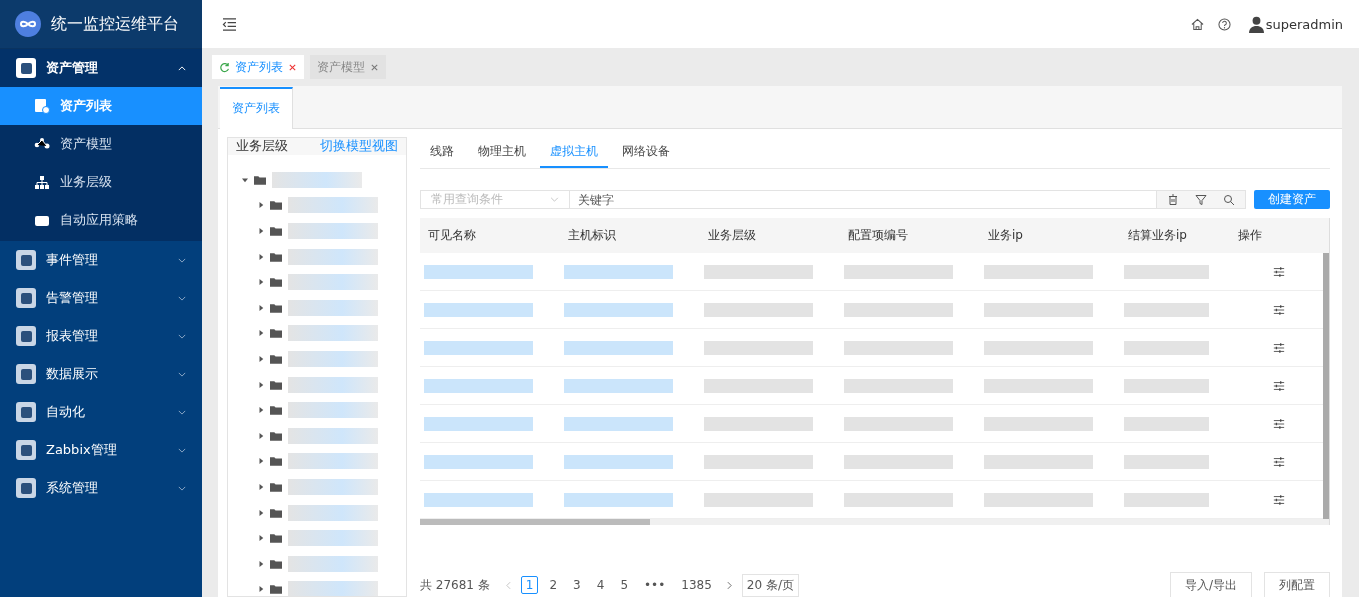 The width and height of the screenshot is (1359, 597). I want to click on page-size-select: 20 条/页, so click(770, 585).